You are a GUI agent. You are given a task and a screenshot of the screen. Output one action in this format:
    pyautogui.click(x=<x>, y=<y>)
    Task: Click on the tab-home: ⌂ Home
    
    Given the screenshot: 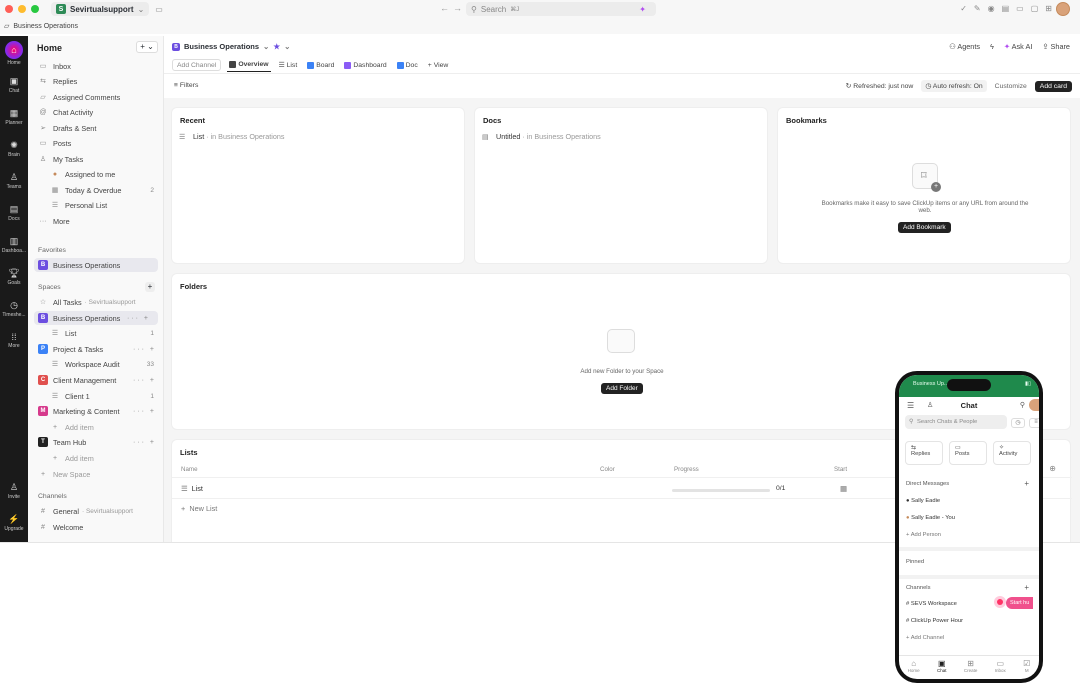 What is the action you would take?
    pyautogui.click(x=914, y=669)
    